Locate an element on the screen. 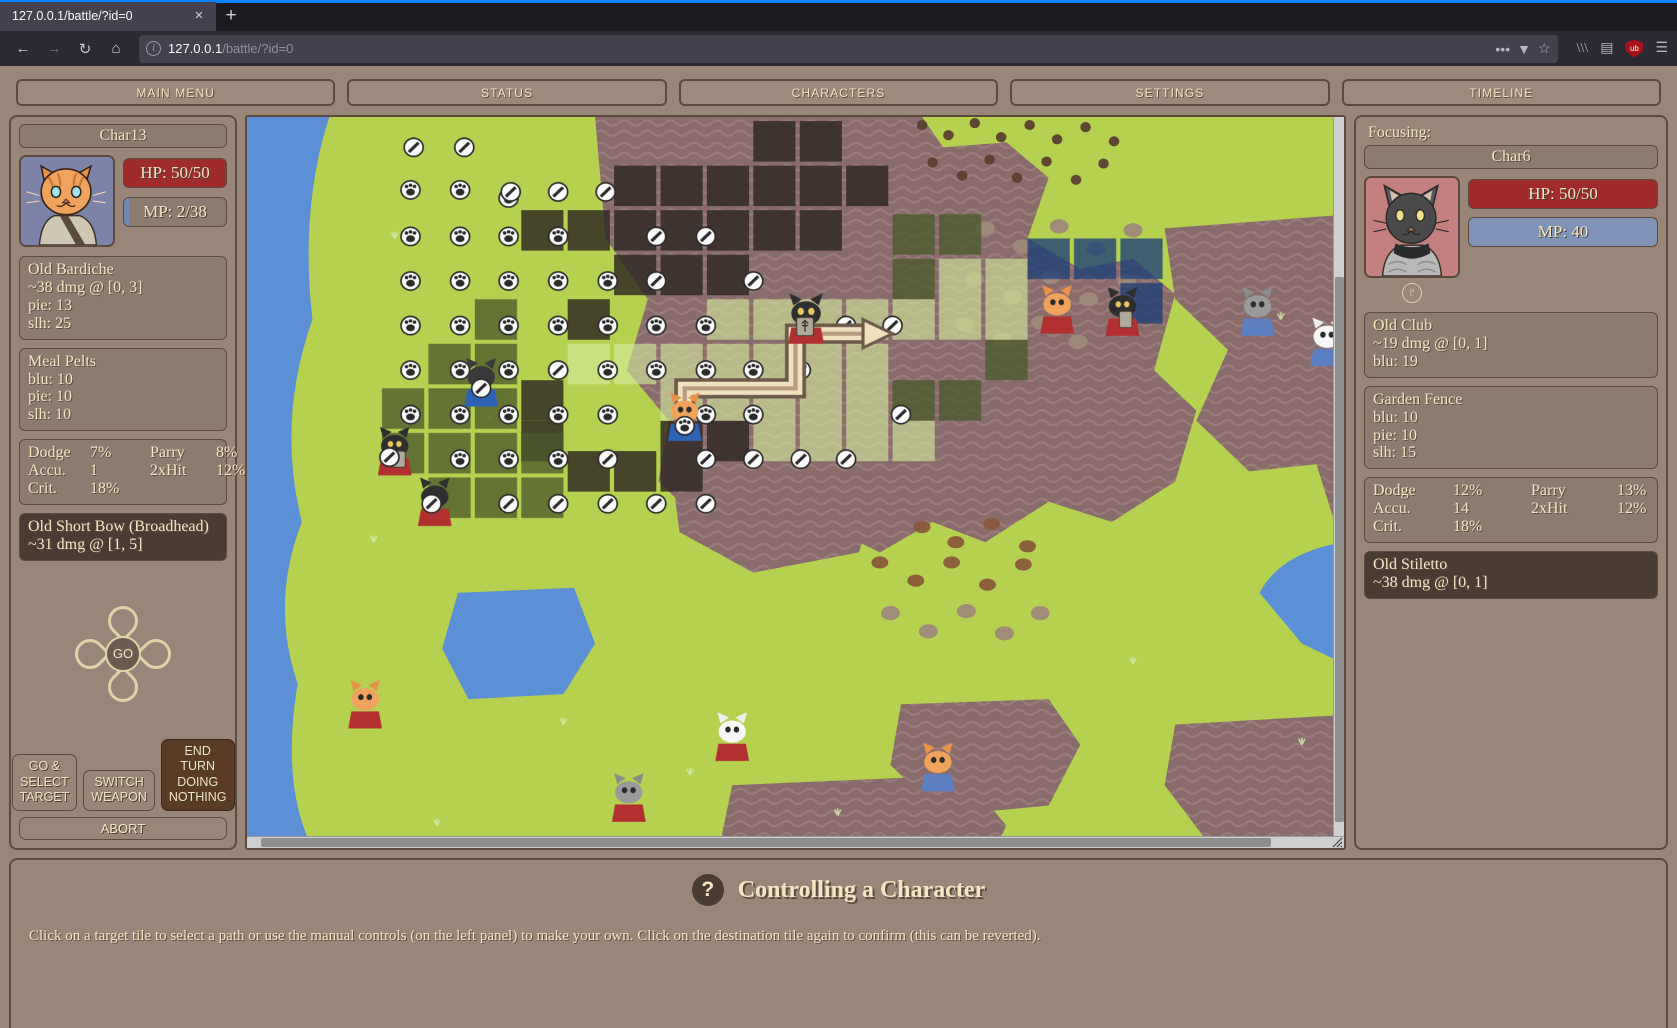 The image size is (1677, 1028). move-down-arrow-icon is located at coordinates (123, 686).